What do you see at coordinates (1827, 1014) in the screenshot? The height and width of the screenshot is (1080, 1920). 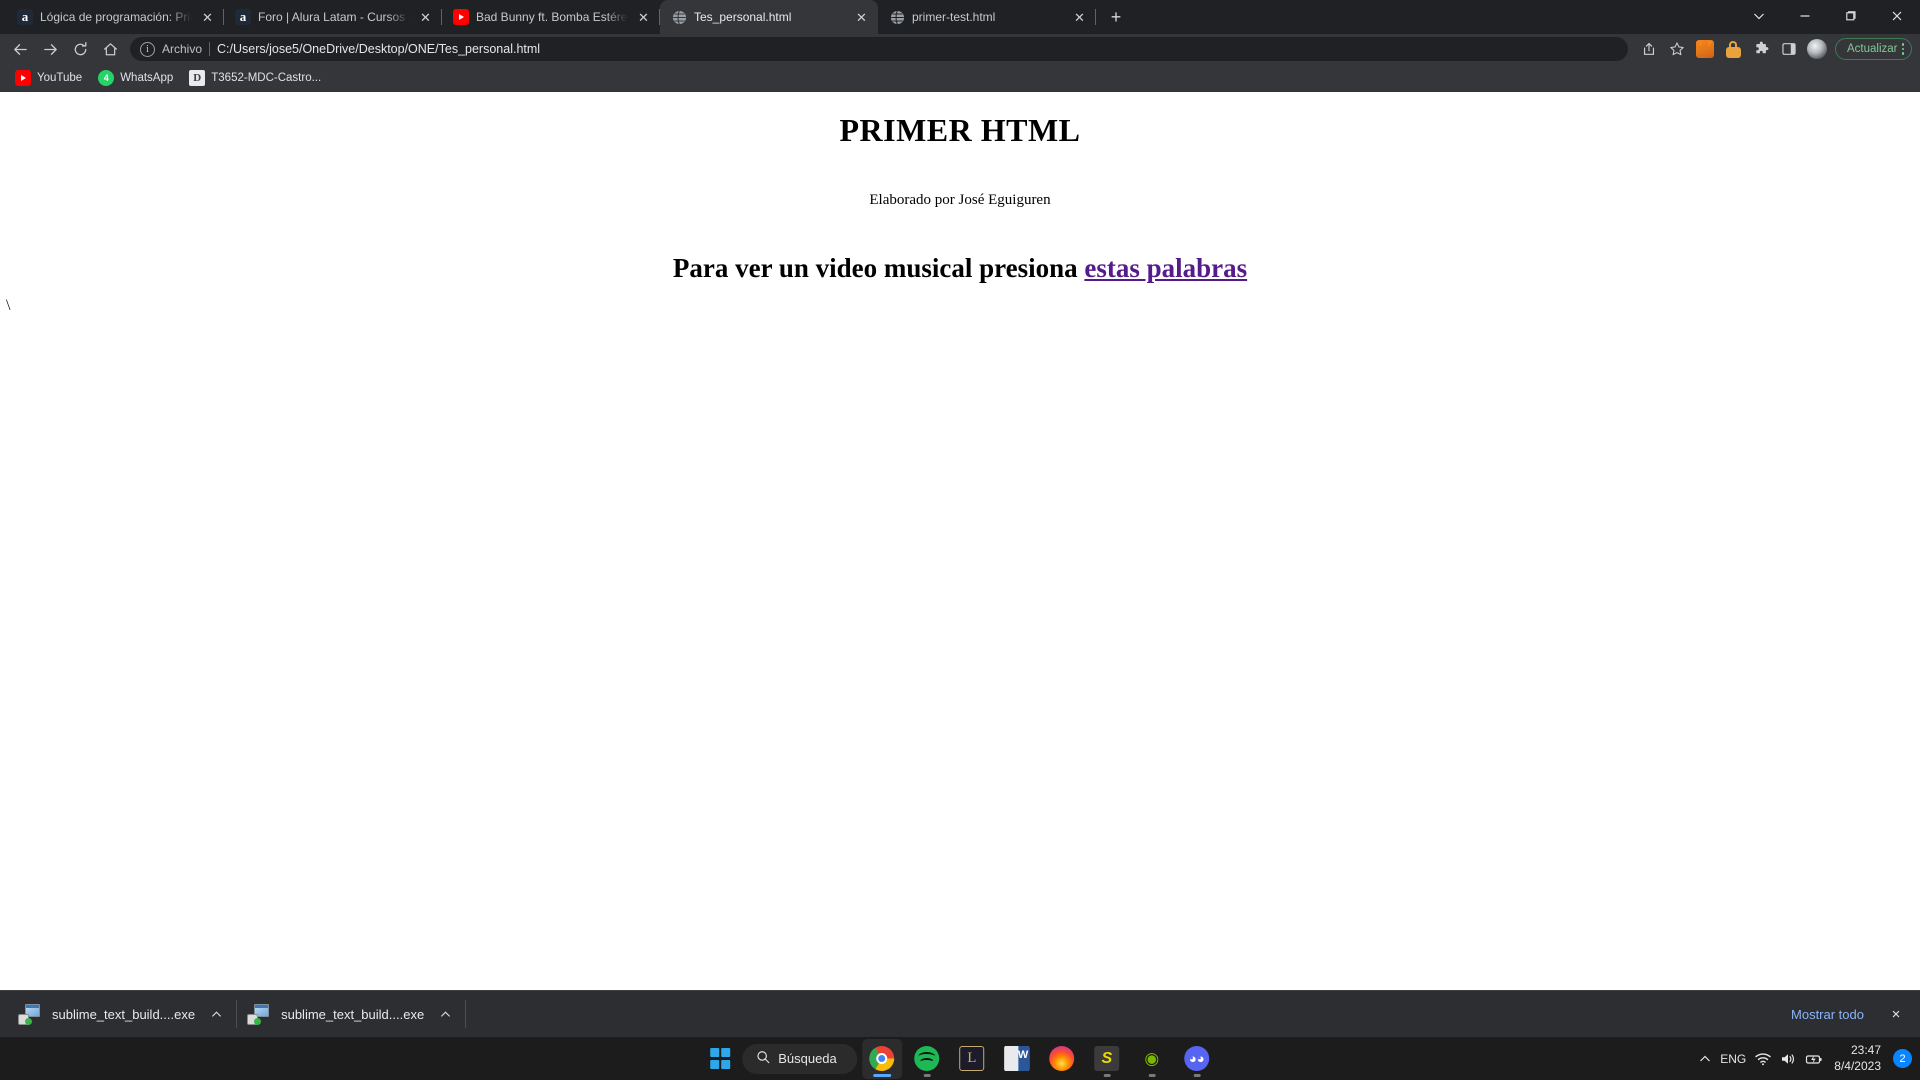 I see `show-all-downloads-link: Mostrar todo` at bounding box center [1827, 1014].